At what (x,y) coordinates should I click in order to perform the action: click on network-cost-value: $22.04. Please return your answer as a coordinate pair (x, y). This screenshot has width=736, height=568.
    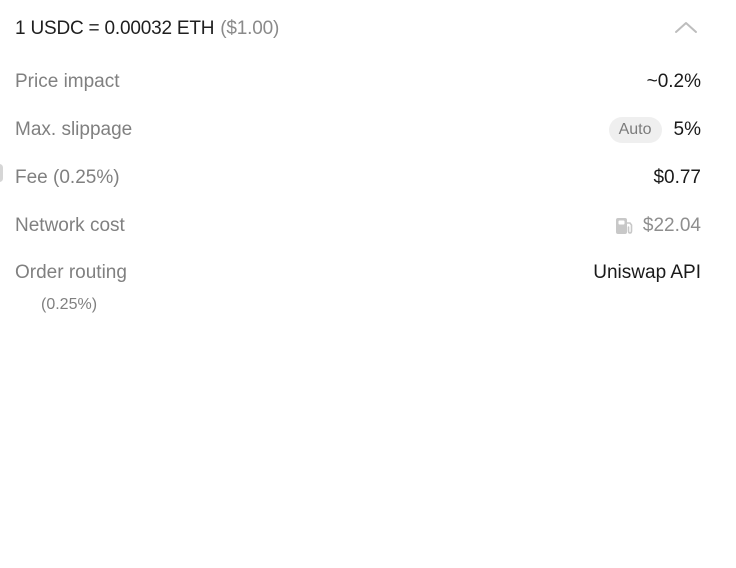
    Looking at the image, I should click on (671, 225).